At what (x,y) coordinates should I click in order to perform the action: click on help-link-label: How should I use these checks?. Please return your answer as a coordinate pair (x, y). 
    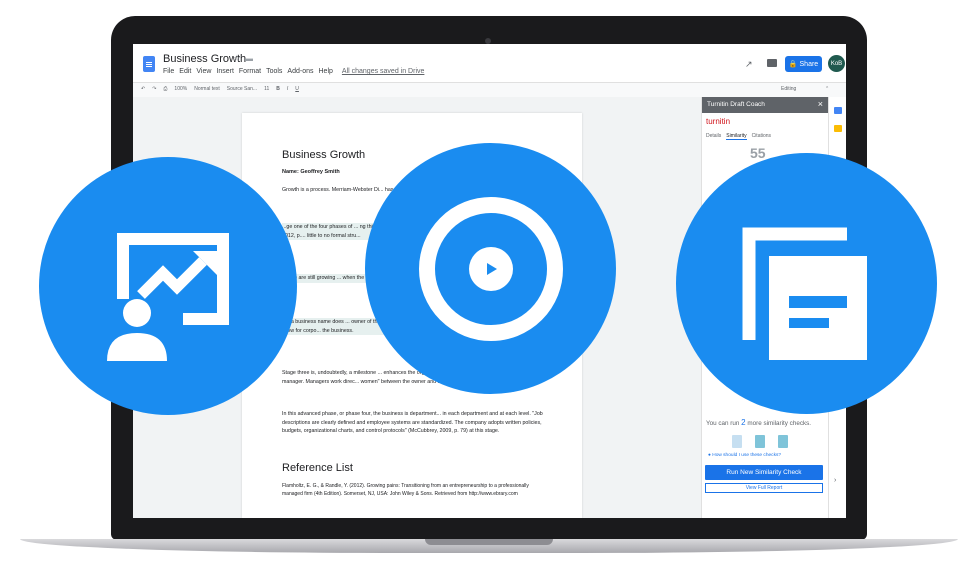
    Looking at the image, I should click on (747, 455).